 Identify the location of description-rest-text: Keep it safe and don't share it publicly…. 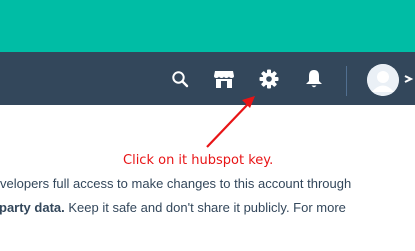
(205, 207).